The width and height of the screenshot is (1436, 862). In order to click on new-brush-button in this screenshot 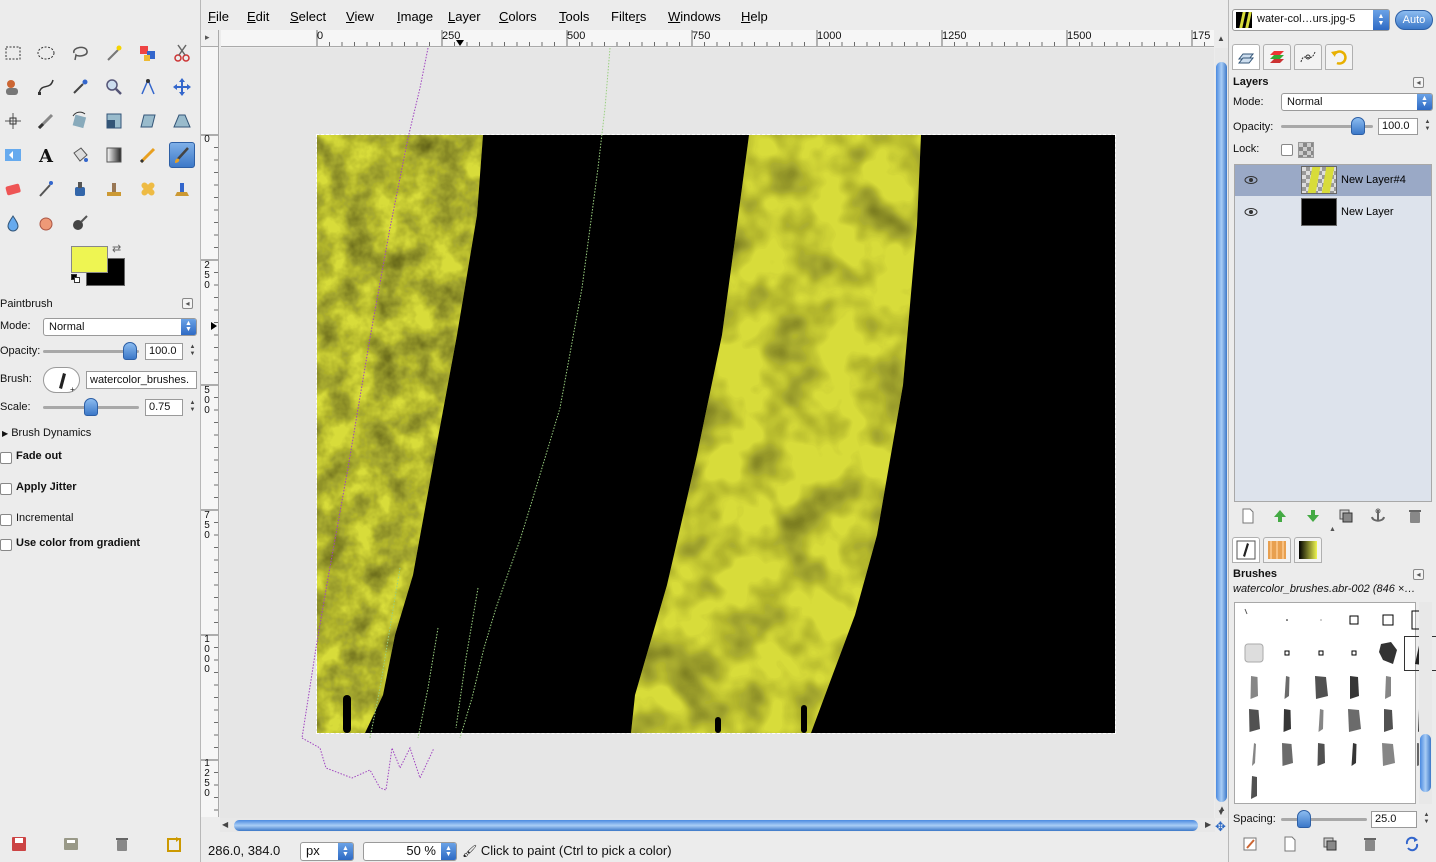, I will do `click(1290, 844)`.